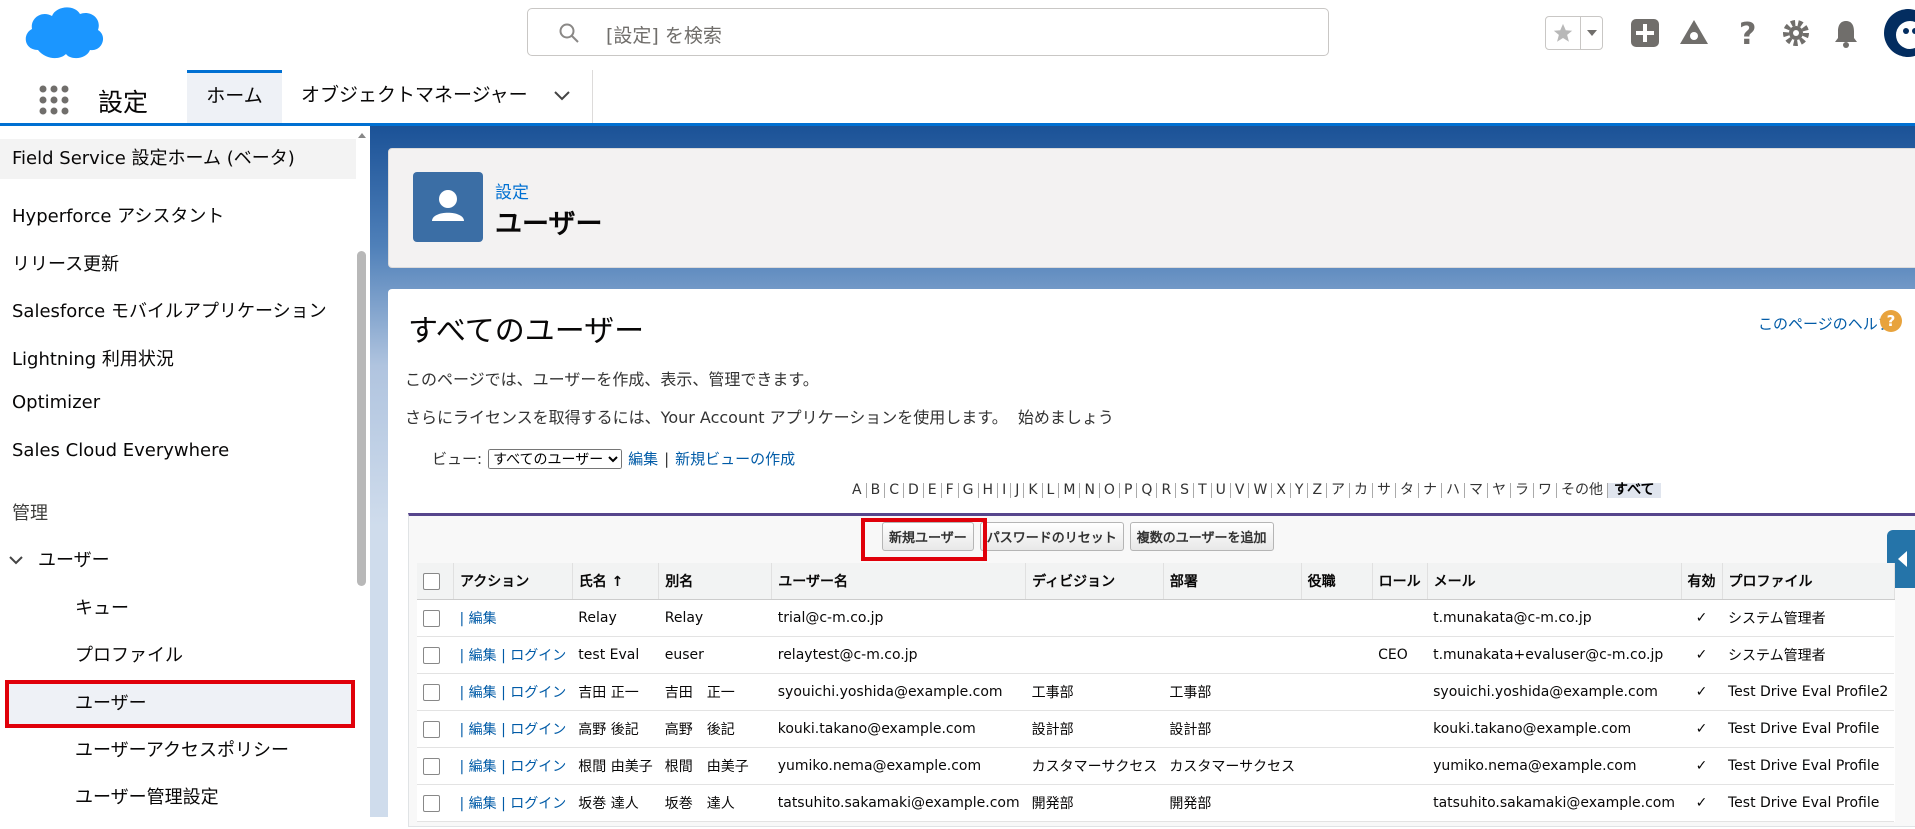 The width and height of the screenshot is (1915, 829). Describe the element at coordinates (615, 767) in the screenshot. I see `cell-name-link: 根間 由美子` at that location.